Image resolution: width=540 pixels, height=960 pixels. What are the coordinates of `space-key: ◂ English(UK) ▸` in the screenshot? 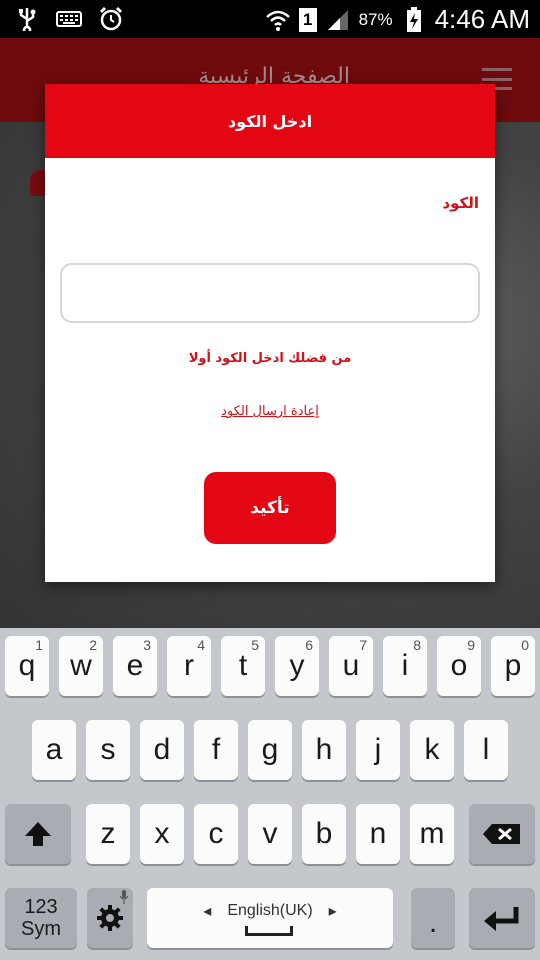 It's located at (270, 918).